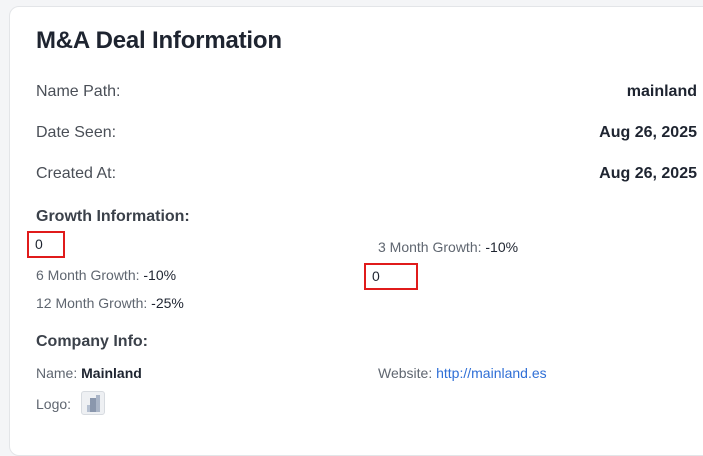 The image size is (703, 456). I want to click on company-logo-icon, so click(93, 403).